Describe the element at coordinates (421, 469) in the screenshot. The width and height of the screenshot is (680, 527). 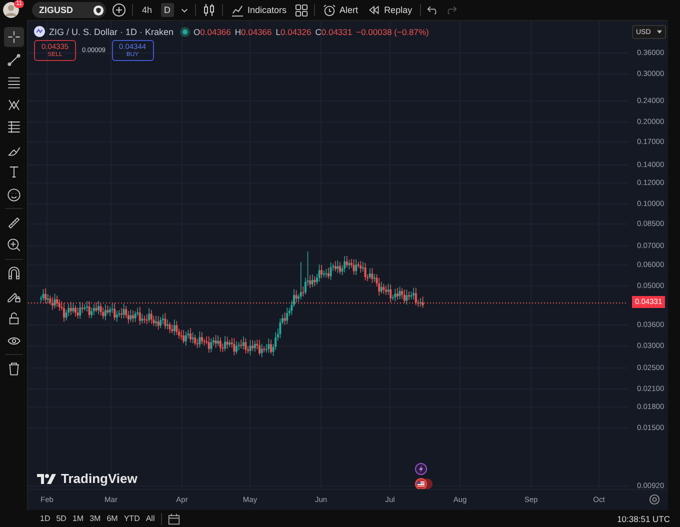
I see `lightning-icon` at that location.